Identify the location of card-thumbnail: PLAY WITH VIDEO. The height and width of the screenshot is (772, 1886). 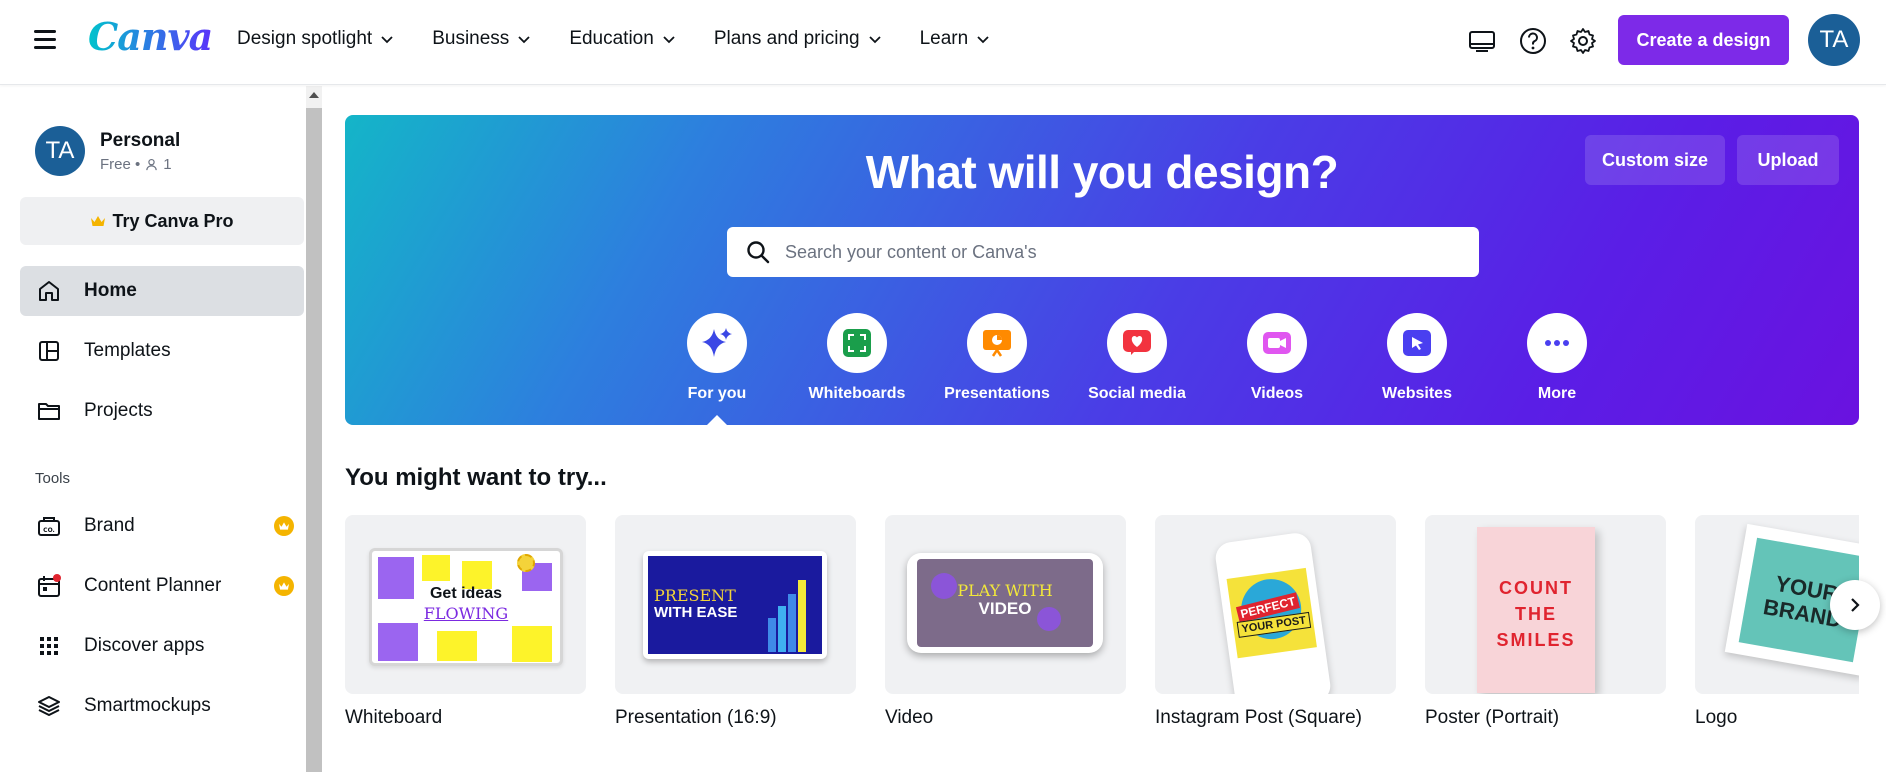
(1005, 604).